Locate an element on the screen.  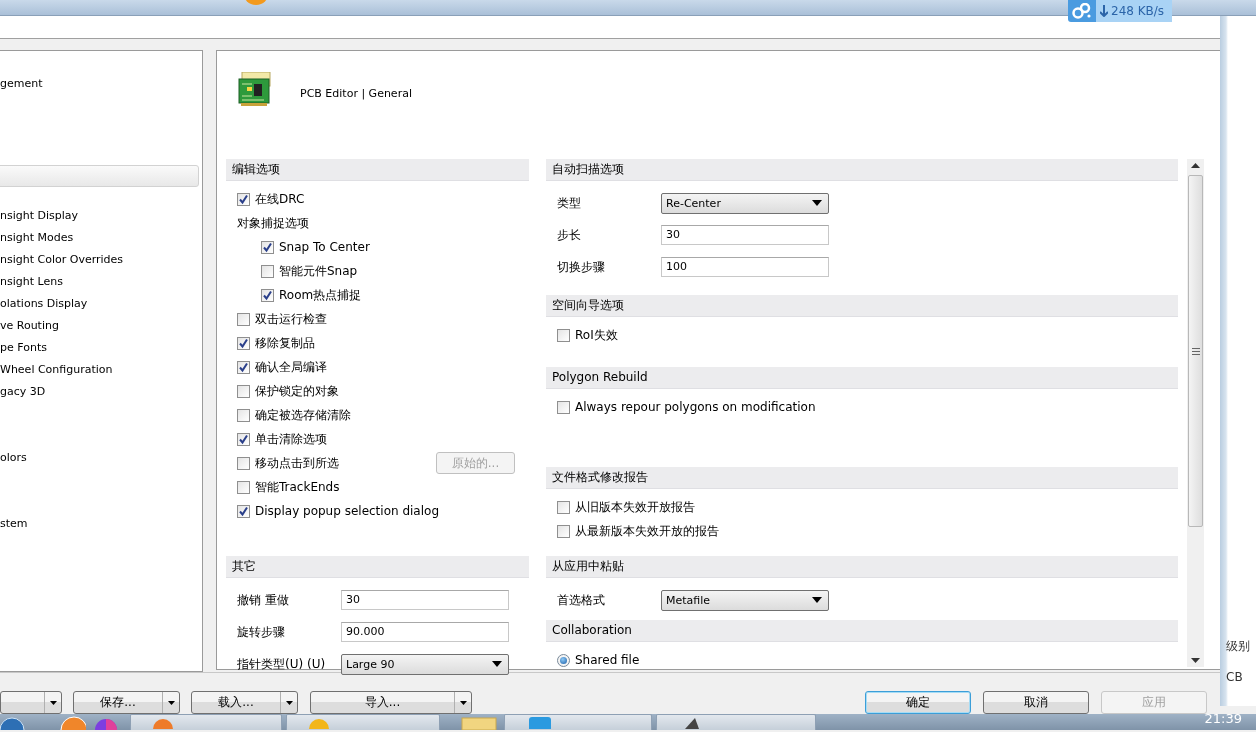
tree-item: olors is located at coordinates (15, 458).